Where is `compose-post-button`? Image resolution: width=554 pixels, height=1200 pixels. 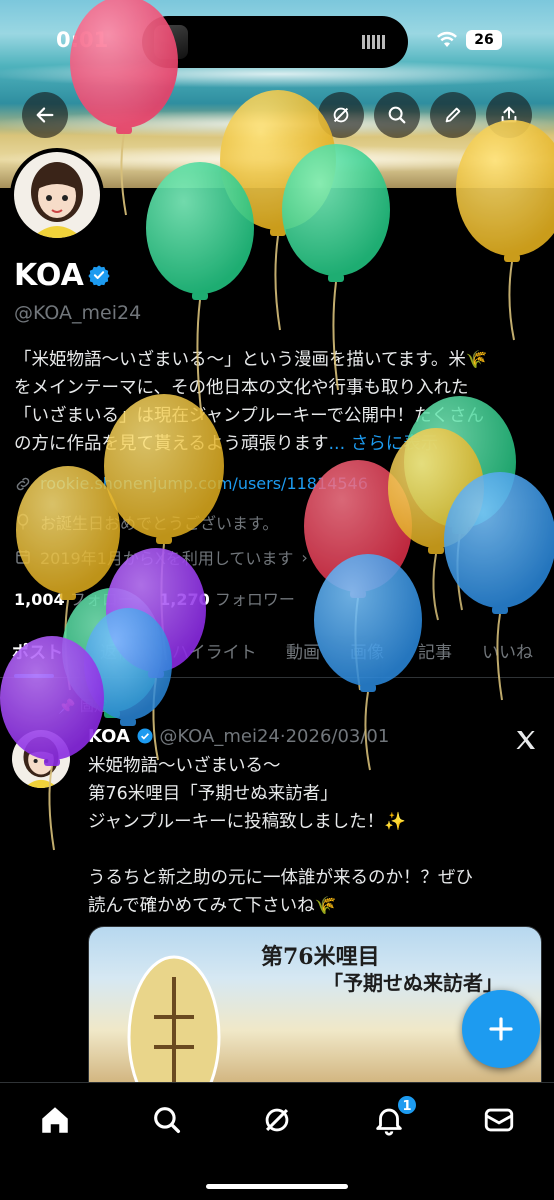
compose-post-button is located at coordinates (501, 1029).